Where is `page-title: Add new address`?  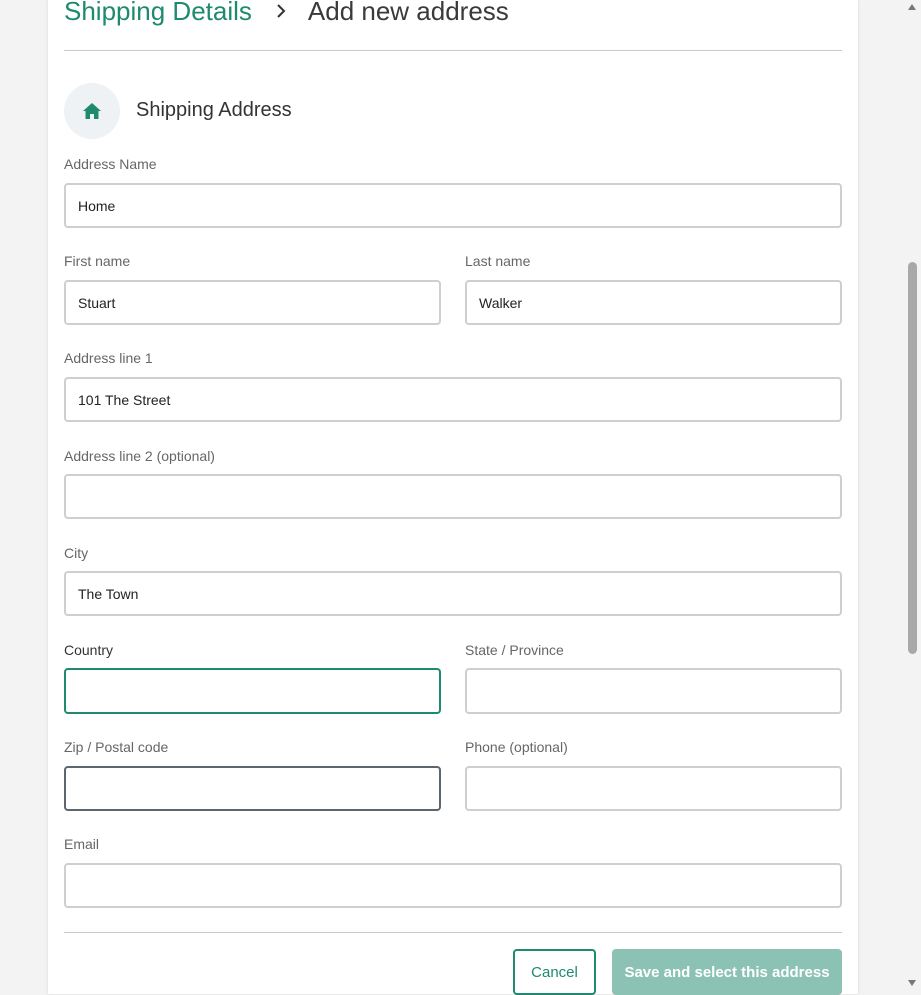 page-title: Add new address is located at coordinates (408, 13).